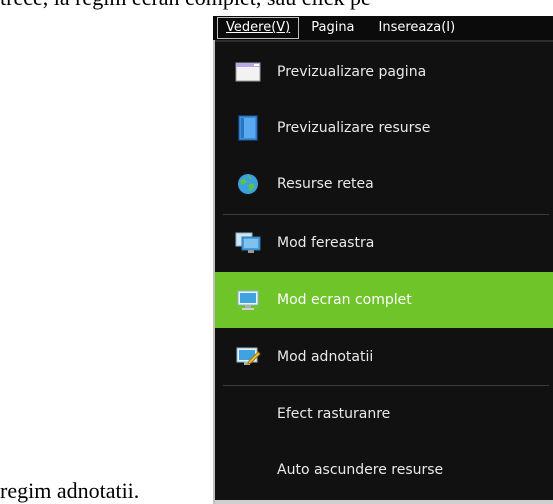  Describe the element at coordinates (248, 300) in the screenshot. I see `fullscreen-monitor-icon` at that location.